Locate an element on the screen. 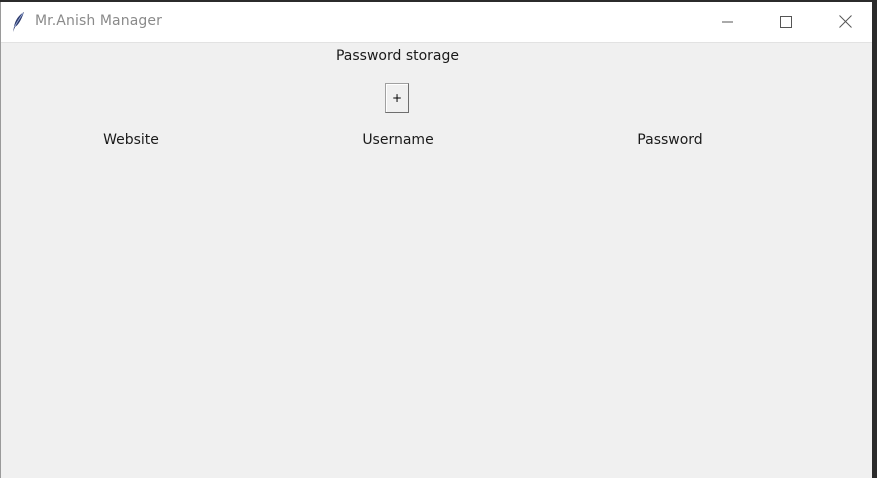 The image size is (877, 478). column-header-username: Username is located at coordinates (398, 140).